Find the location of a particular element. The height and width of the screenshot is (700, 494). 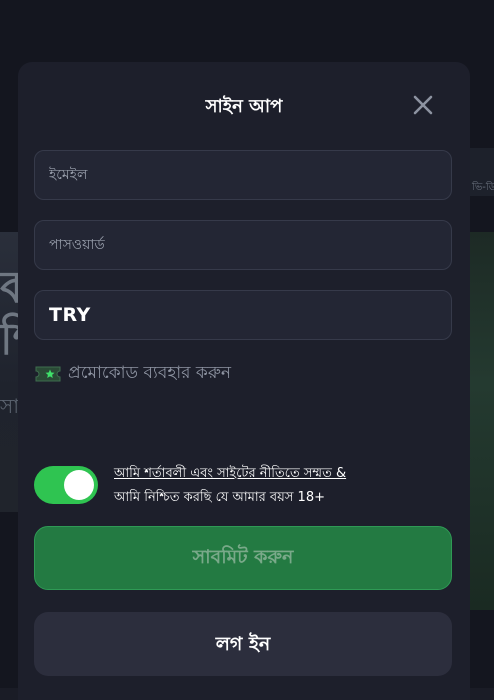

toggle-knob is located at coordinates (79, 485).